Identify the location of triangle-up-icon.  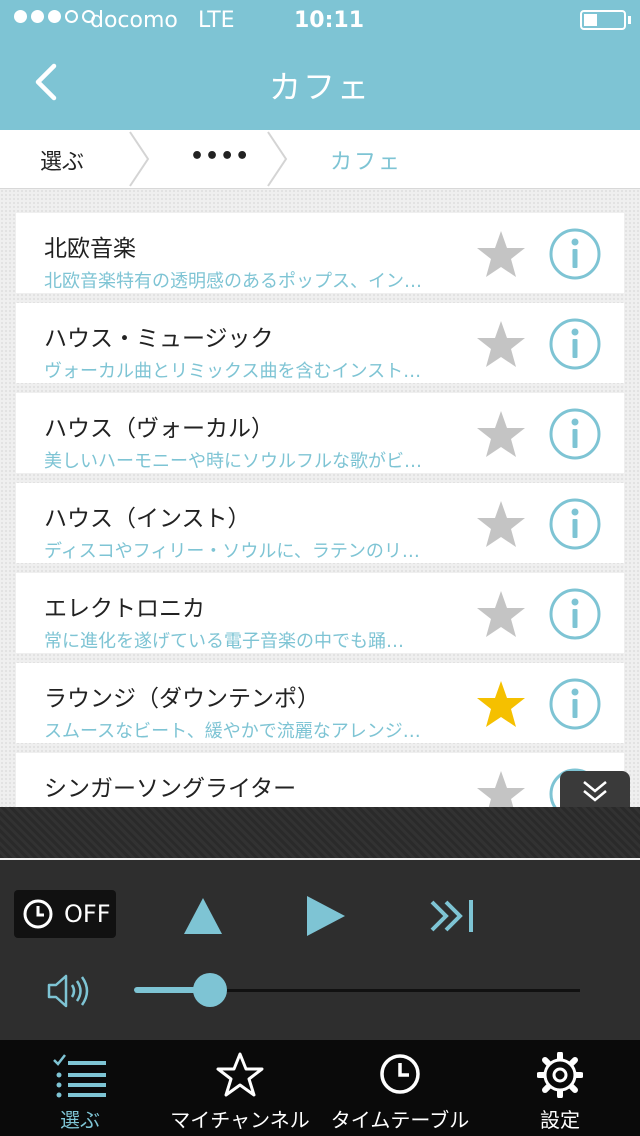
(203, 916).